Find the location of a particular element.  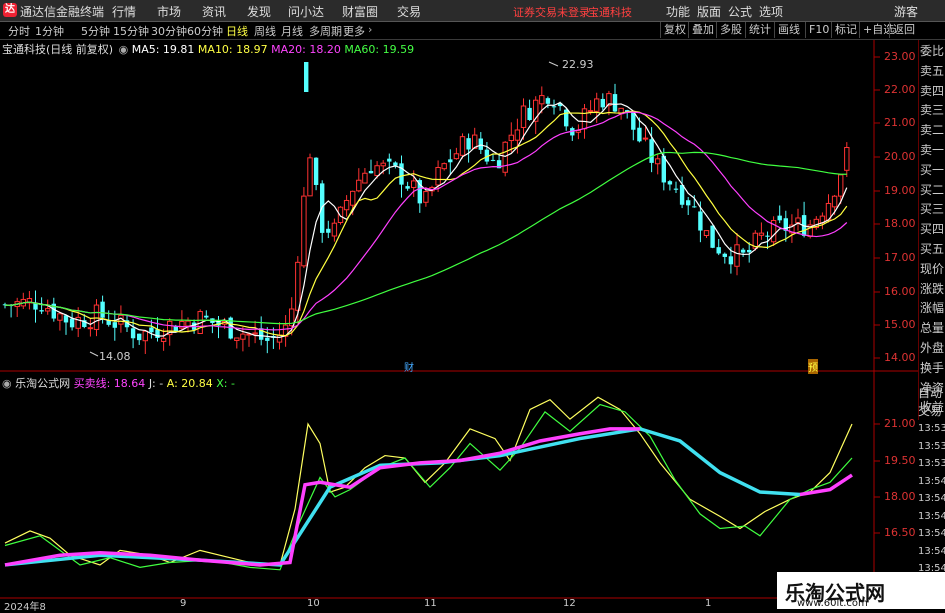

menu-banmian: 版面 is located at coordinates (709, 11).